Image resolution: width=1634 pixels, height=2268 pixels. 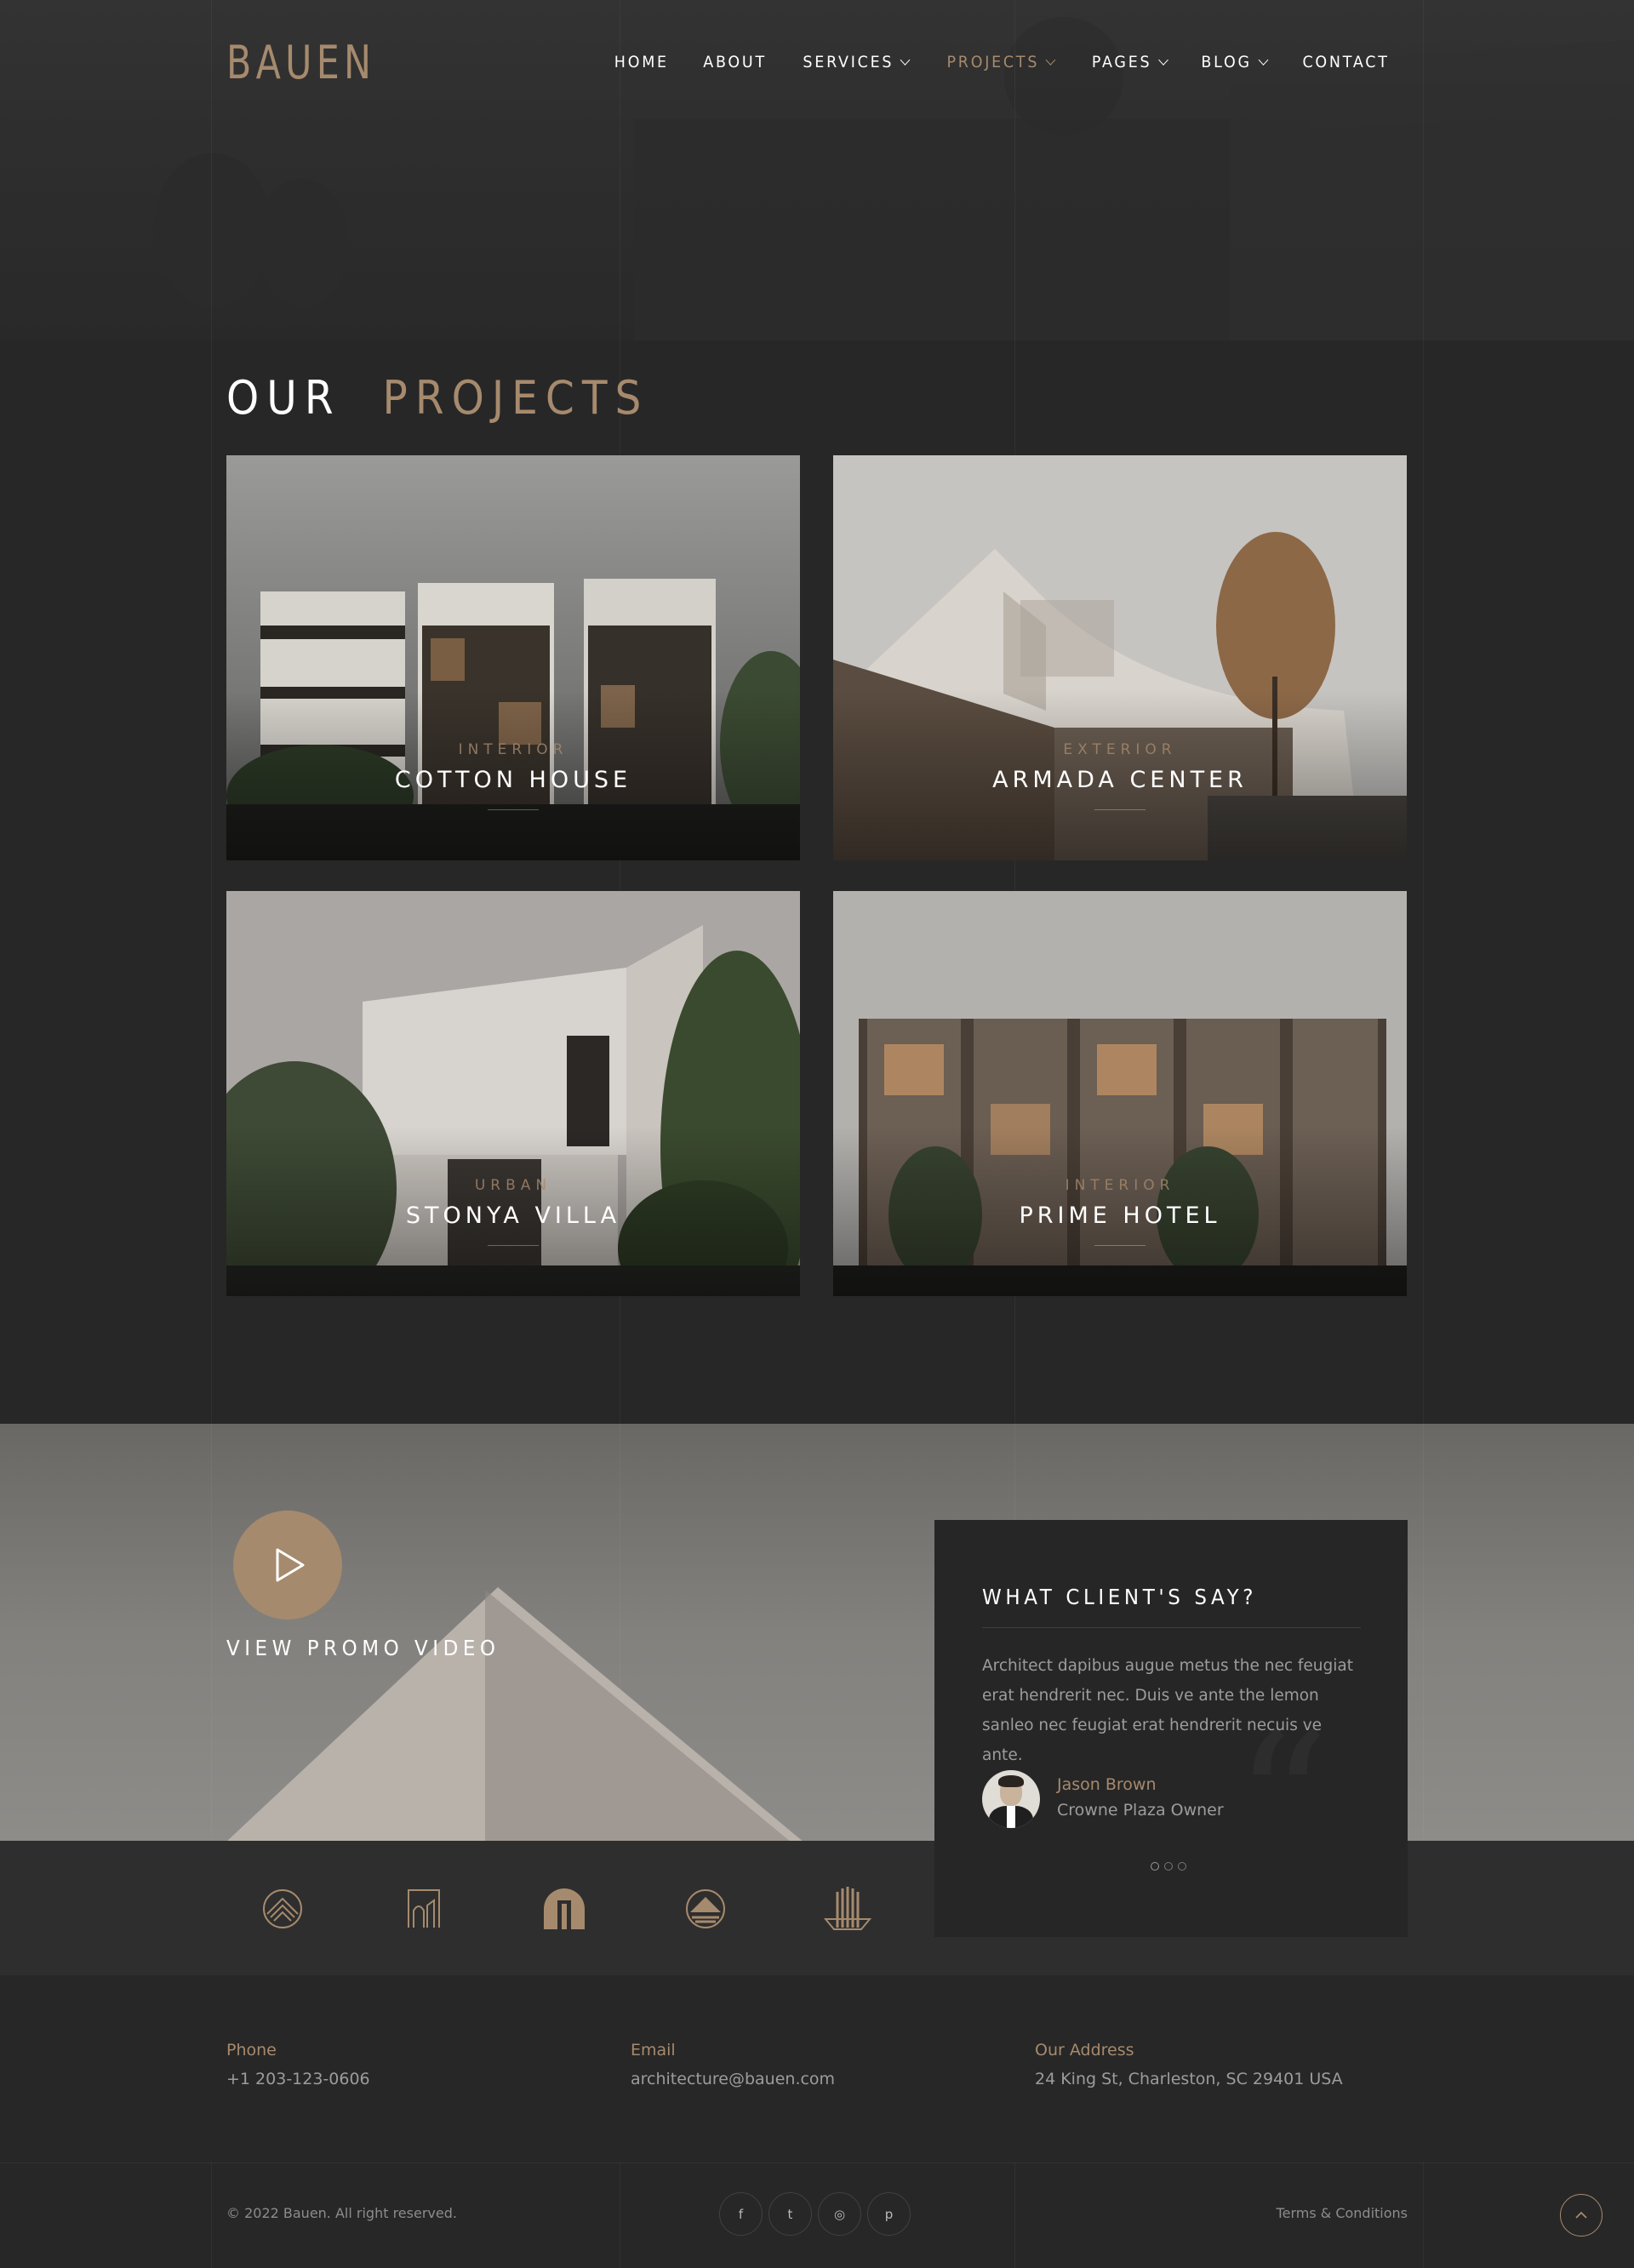 What do you see at coordinates (1120, 1216) in the screenshot?
I see `project-name: PRIME HOTEL` at bounding box center [1120, 1216].